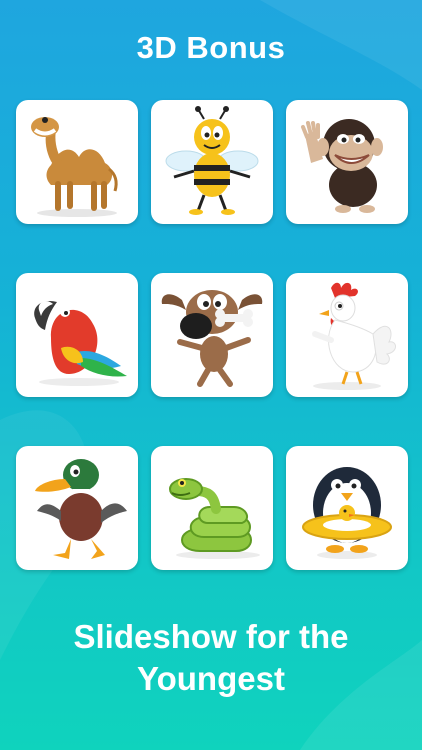  What do you see at coordinates (347, 513) in the screenshot?
I see `penguin-icon` at bounding box center [347, 513].